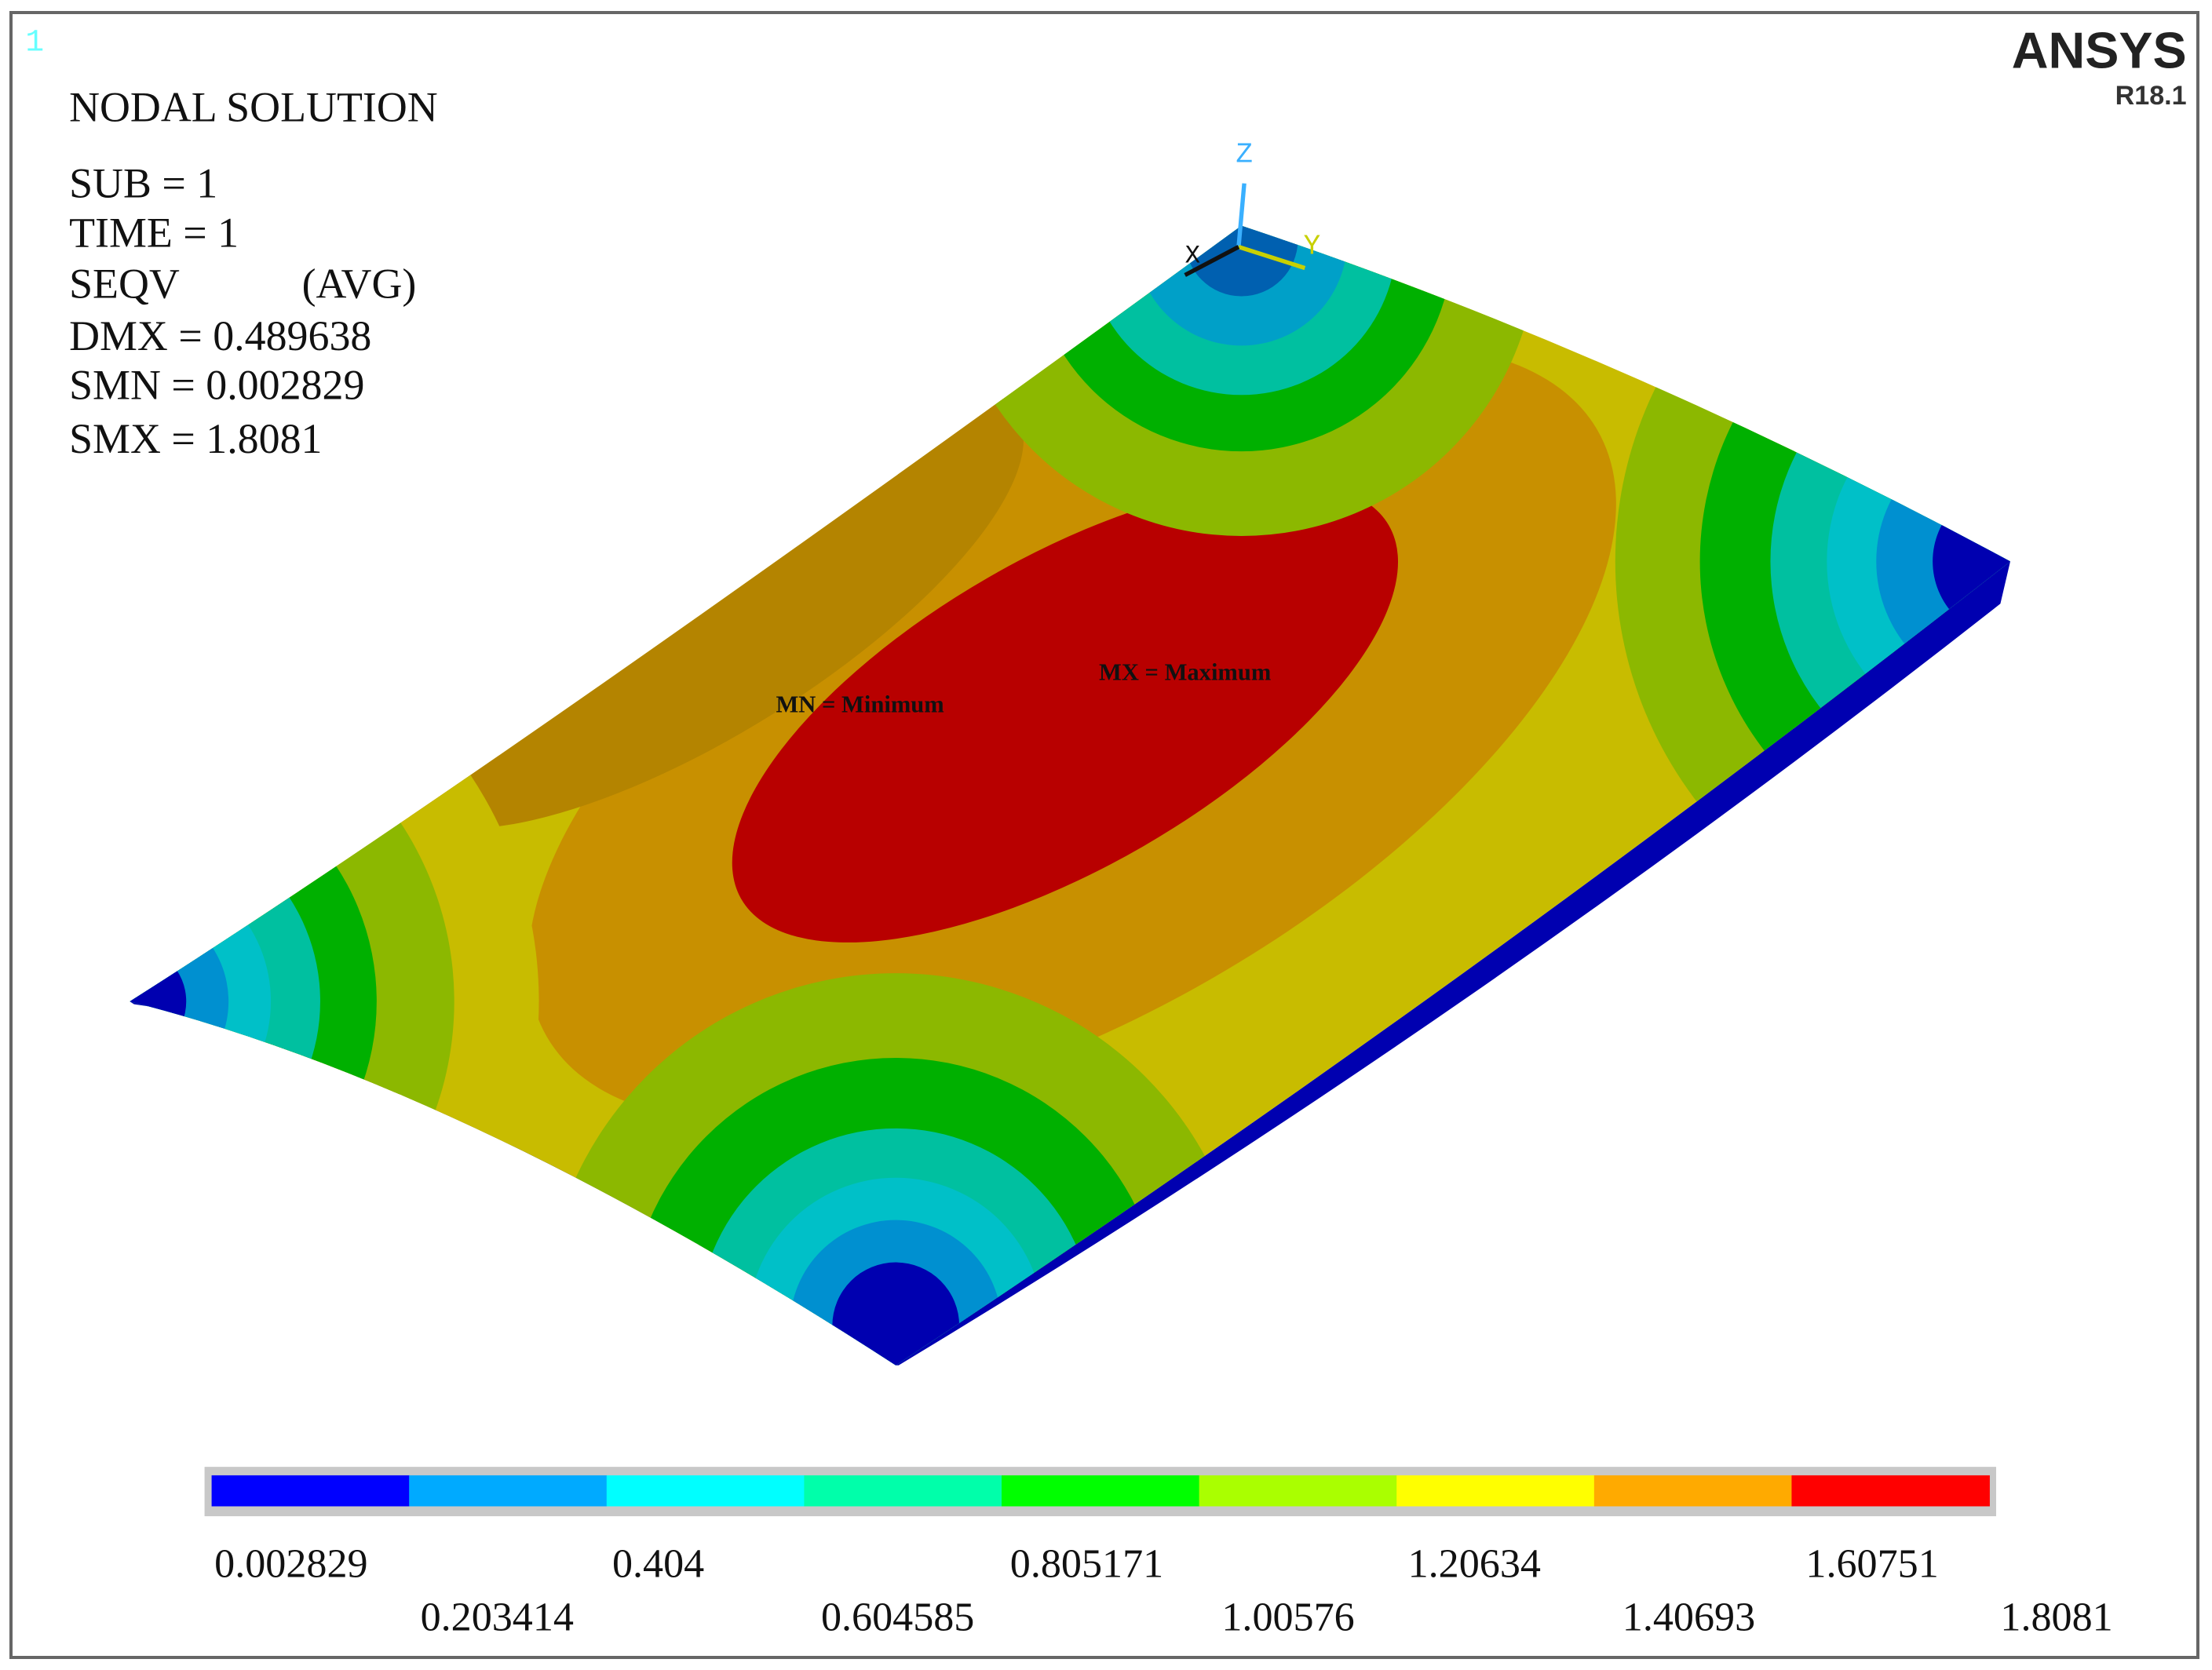 This screenshot has width=2212, height=1670. I want to click on logo-release: R18.1, so click(2151, 96).